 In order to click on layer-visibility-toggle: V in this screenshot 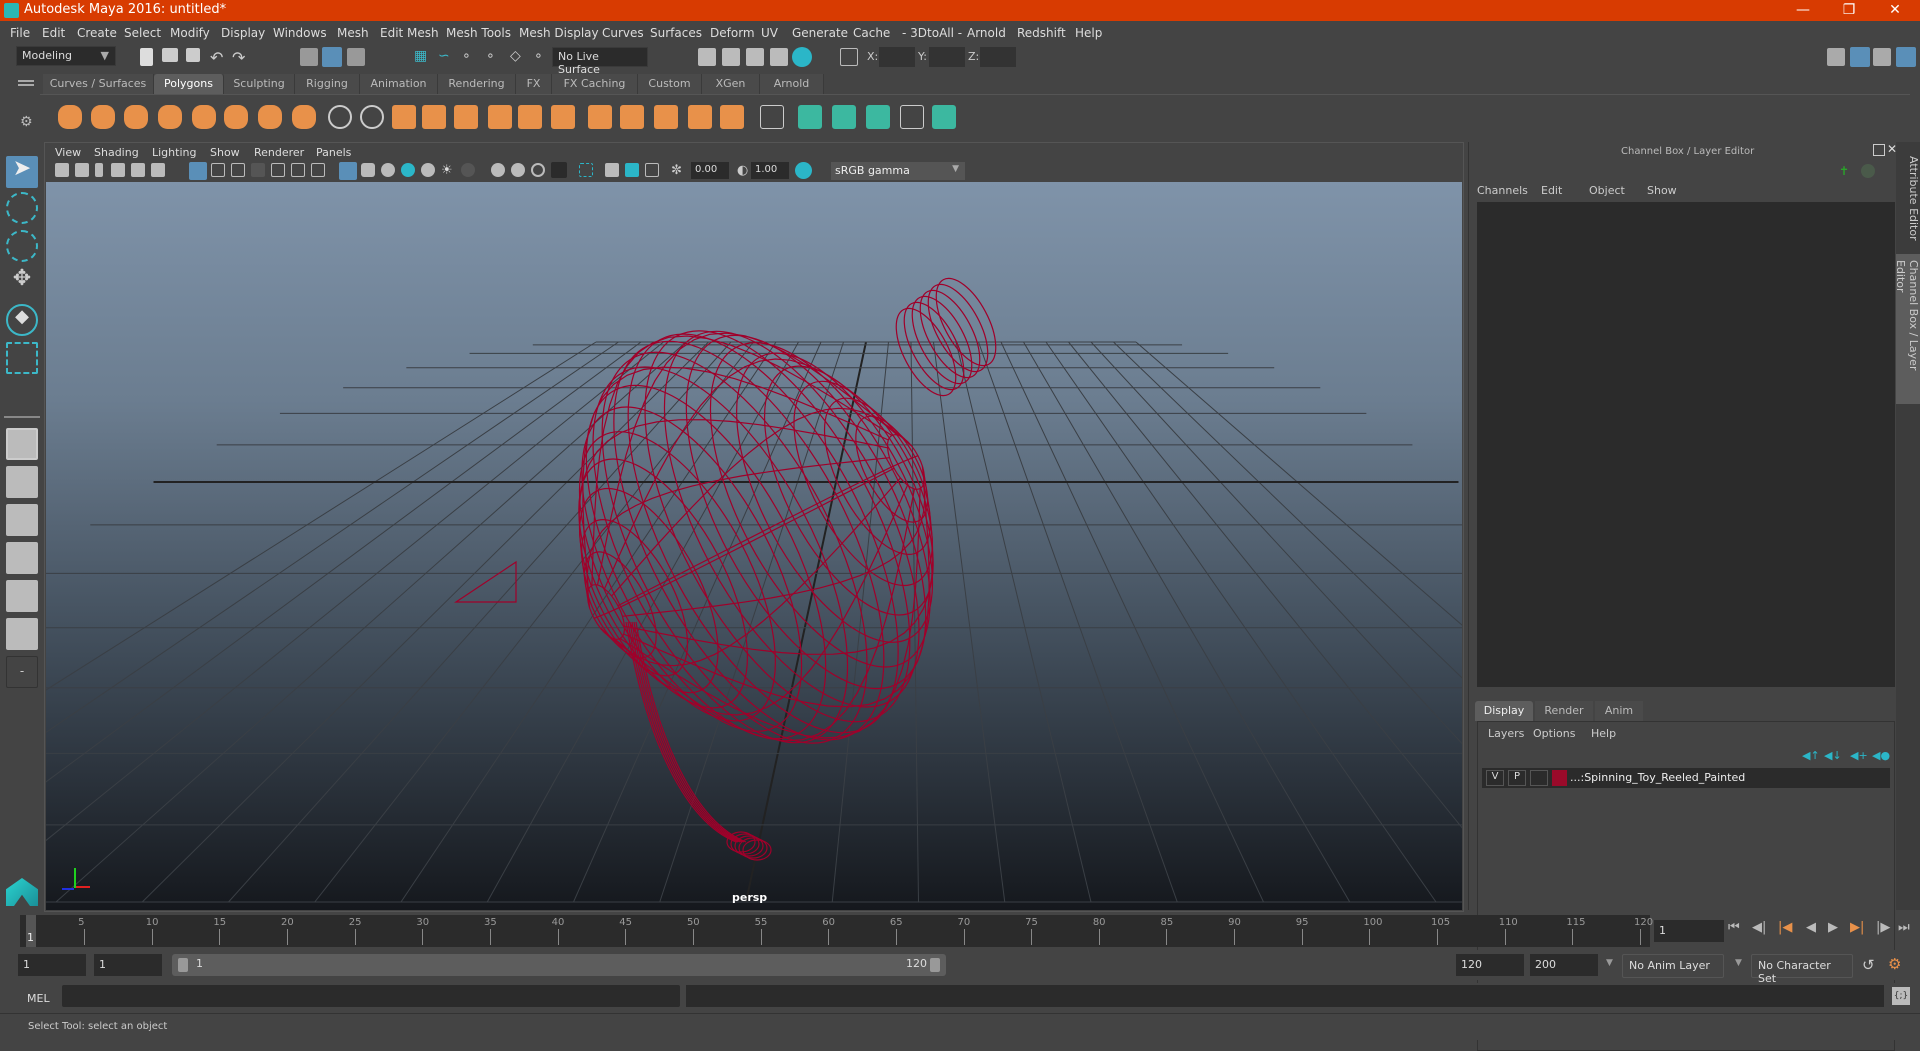, I will do `click(1495, 778)`.